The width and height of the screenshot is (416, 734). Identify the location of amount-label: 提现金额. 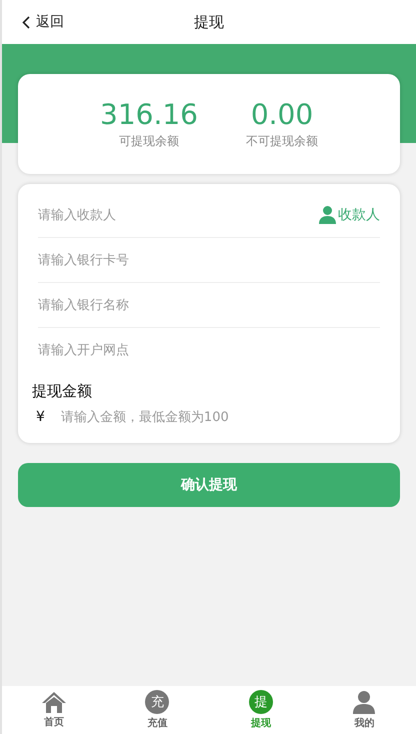
(62, 391).